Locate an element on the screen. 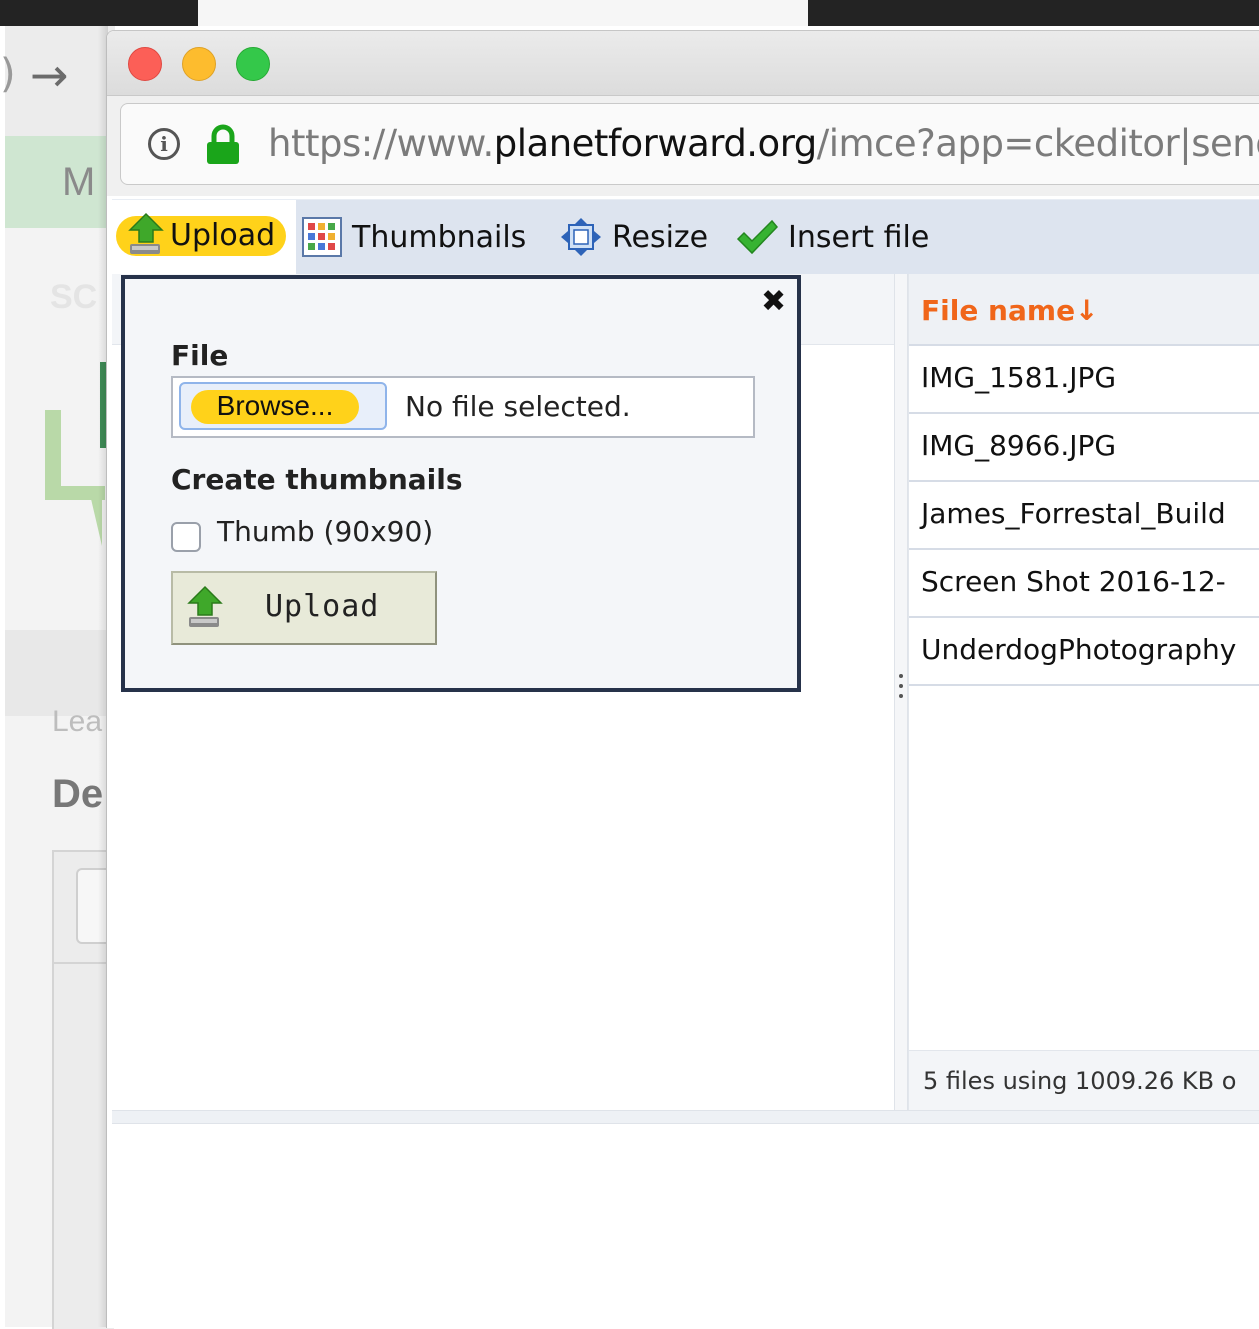  toolbar-upload-tab: Upload is located at coordinates (204, 237).